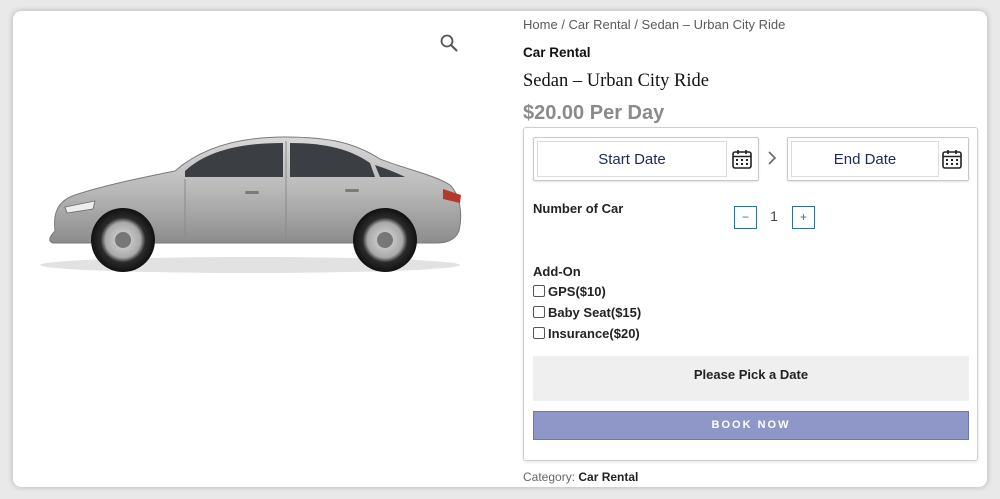 Image resolution: width=1000 pixels, height=499 pixels. I want to click on pick-date-message: Please Pick a Date, so click(751, 378).